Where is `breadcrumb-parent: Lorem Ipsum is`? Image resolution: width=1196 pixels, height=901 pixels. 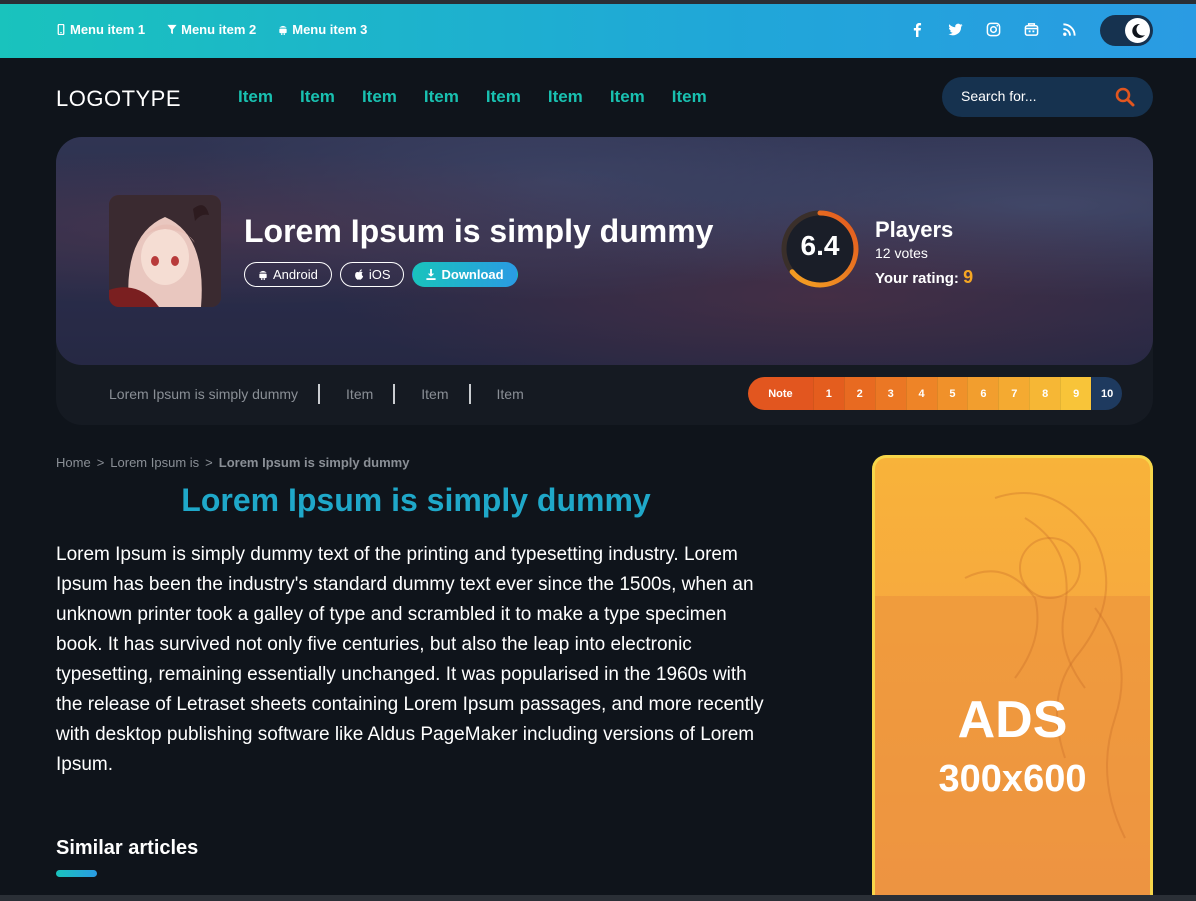
breadcrumb-parent: Lorem Ipsum is is located at coordinates (154, 462).